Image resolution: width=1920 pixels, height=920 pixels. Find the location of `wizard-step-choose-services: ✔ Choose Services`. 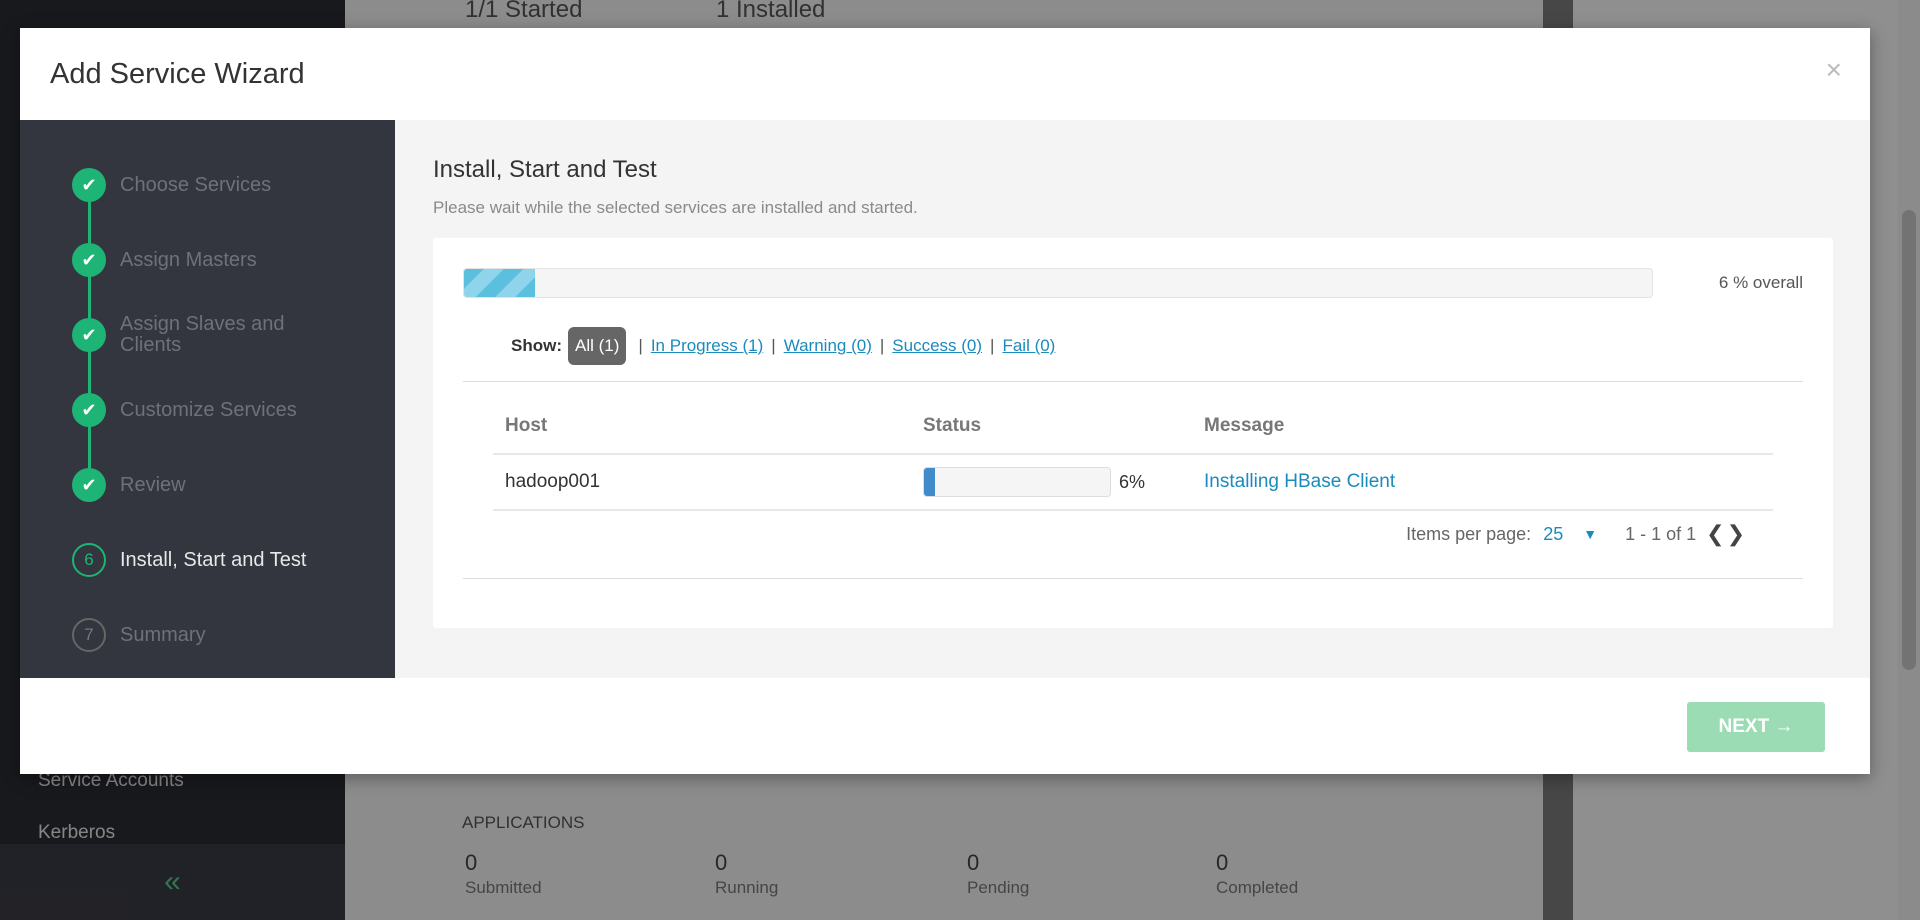

wizard-step-choose-services: ✔ Choose Services is located at coordinates (206, 185).